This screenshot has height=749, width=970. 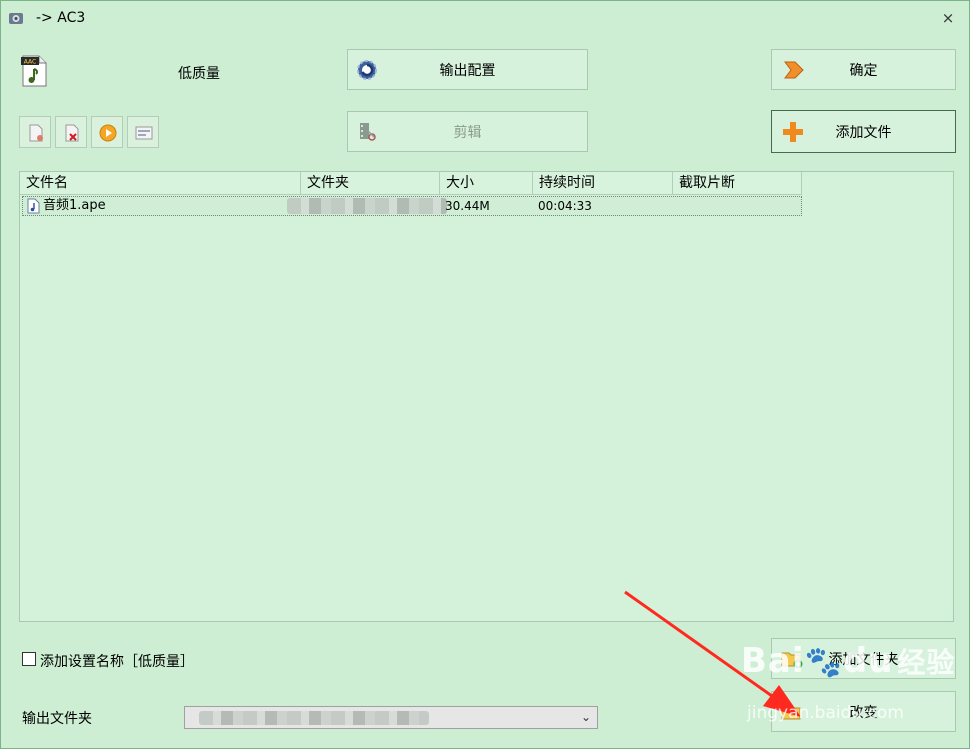 I want to click on delete-file-button, so click(x=71, y=132).